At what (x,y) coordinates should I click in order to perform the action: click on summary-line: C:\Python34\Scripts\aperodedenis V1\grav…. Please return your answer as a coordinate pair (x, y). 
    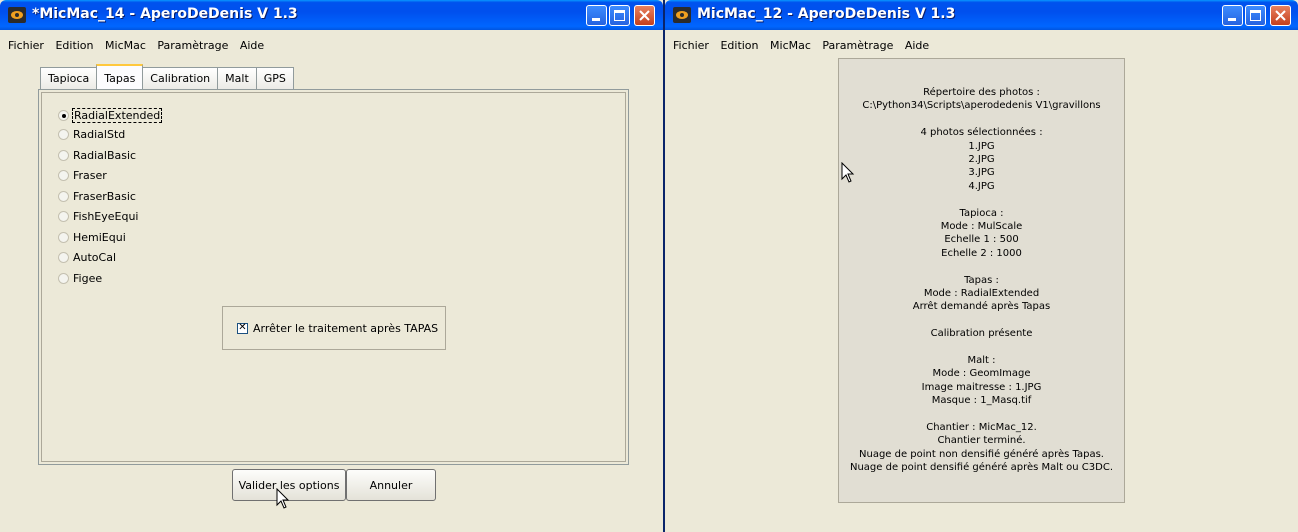
    Looking at the image, I should click on (981, 106).